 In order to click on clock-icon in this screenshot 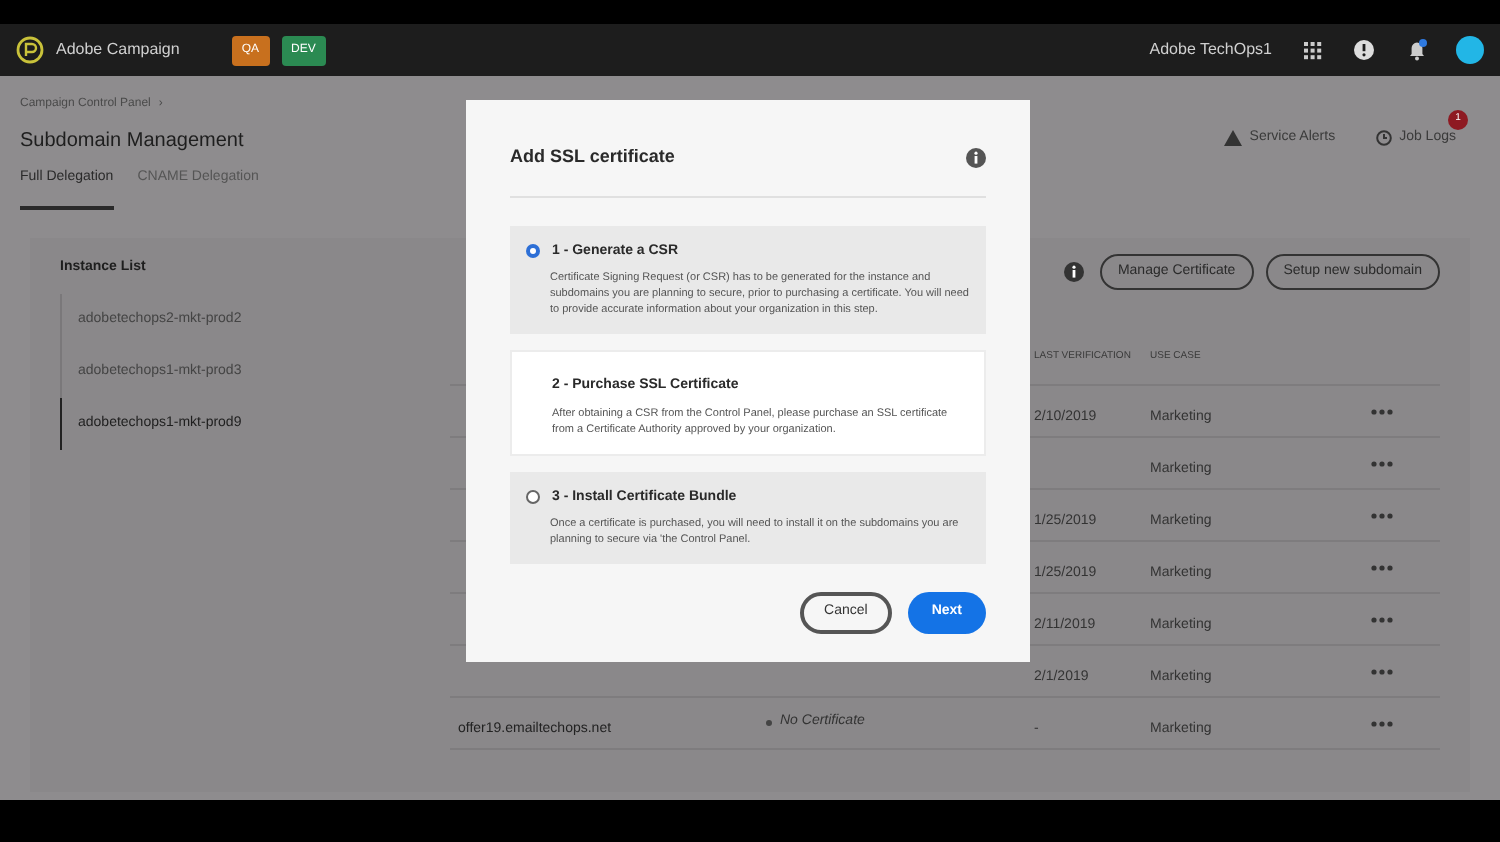, I will do `click(1383, 138)`.